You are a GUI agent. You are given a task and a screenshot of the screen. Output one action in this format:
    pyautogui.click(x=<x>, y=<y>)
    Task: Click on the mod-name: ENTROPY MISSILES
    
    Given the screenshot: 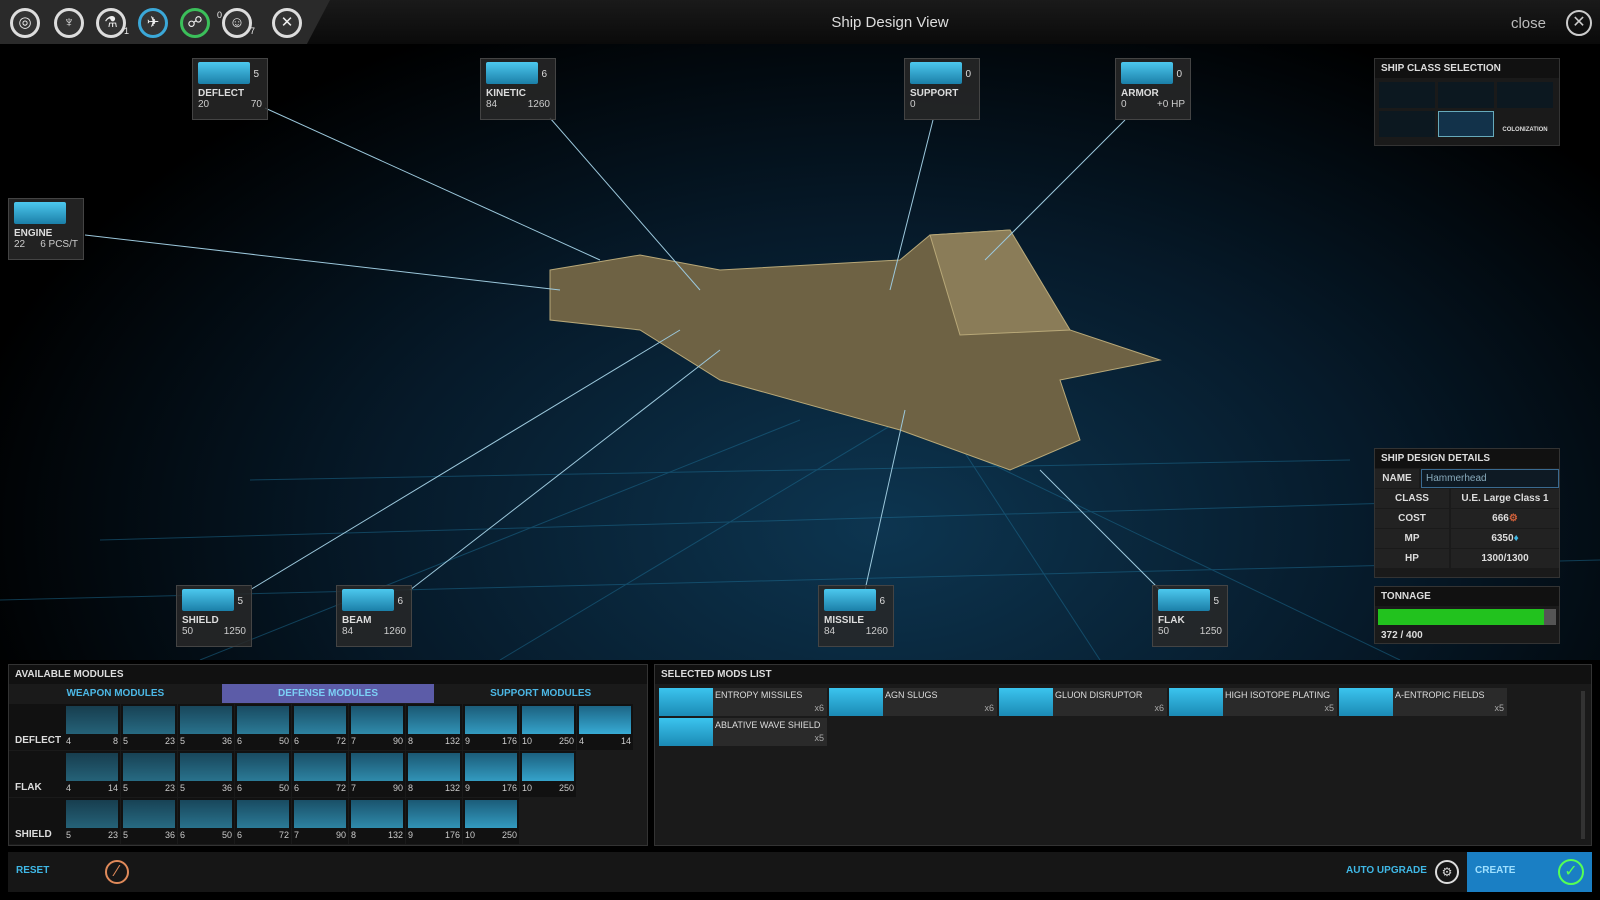 What is the action you would take?
    pyautogui.click(x=759, y=695)
    